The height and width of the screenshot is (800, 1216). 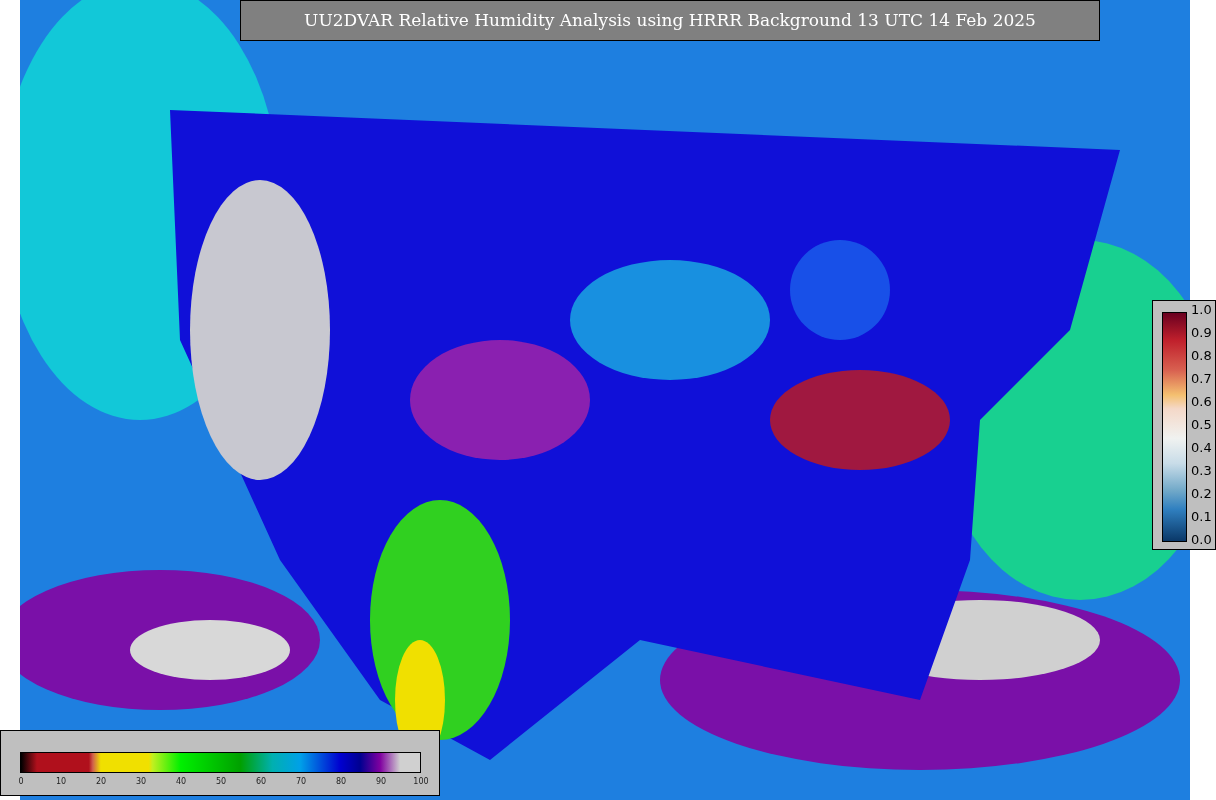 I want to click on tick-label: 40, so click(x=181, y=782).